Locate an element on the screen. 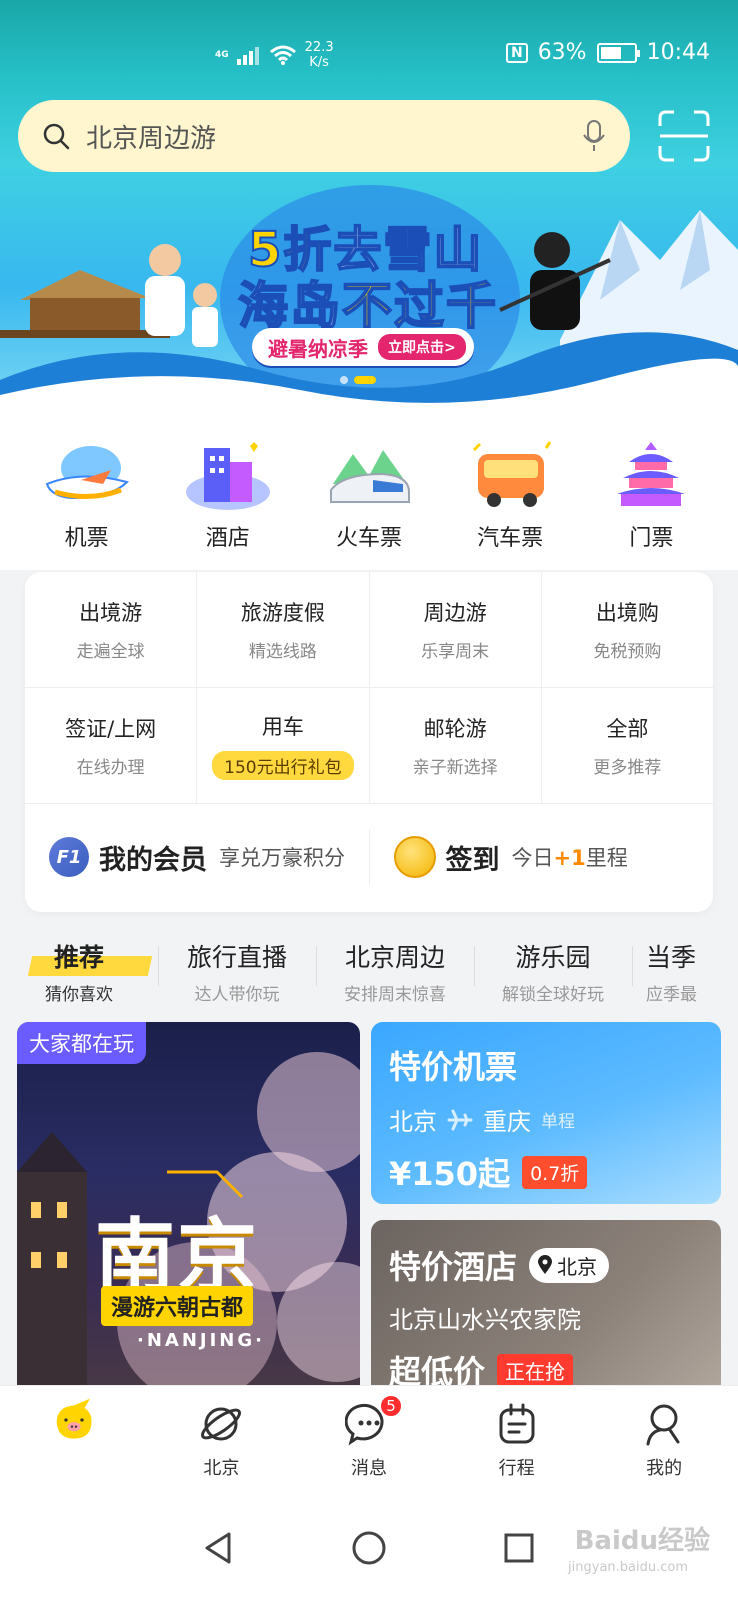  member-entry: F1 我的会员 享兑万豪积分 is located at coordinates (197, 857).